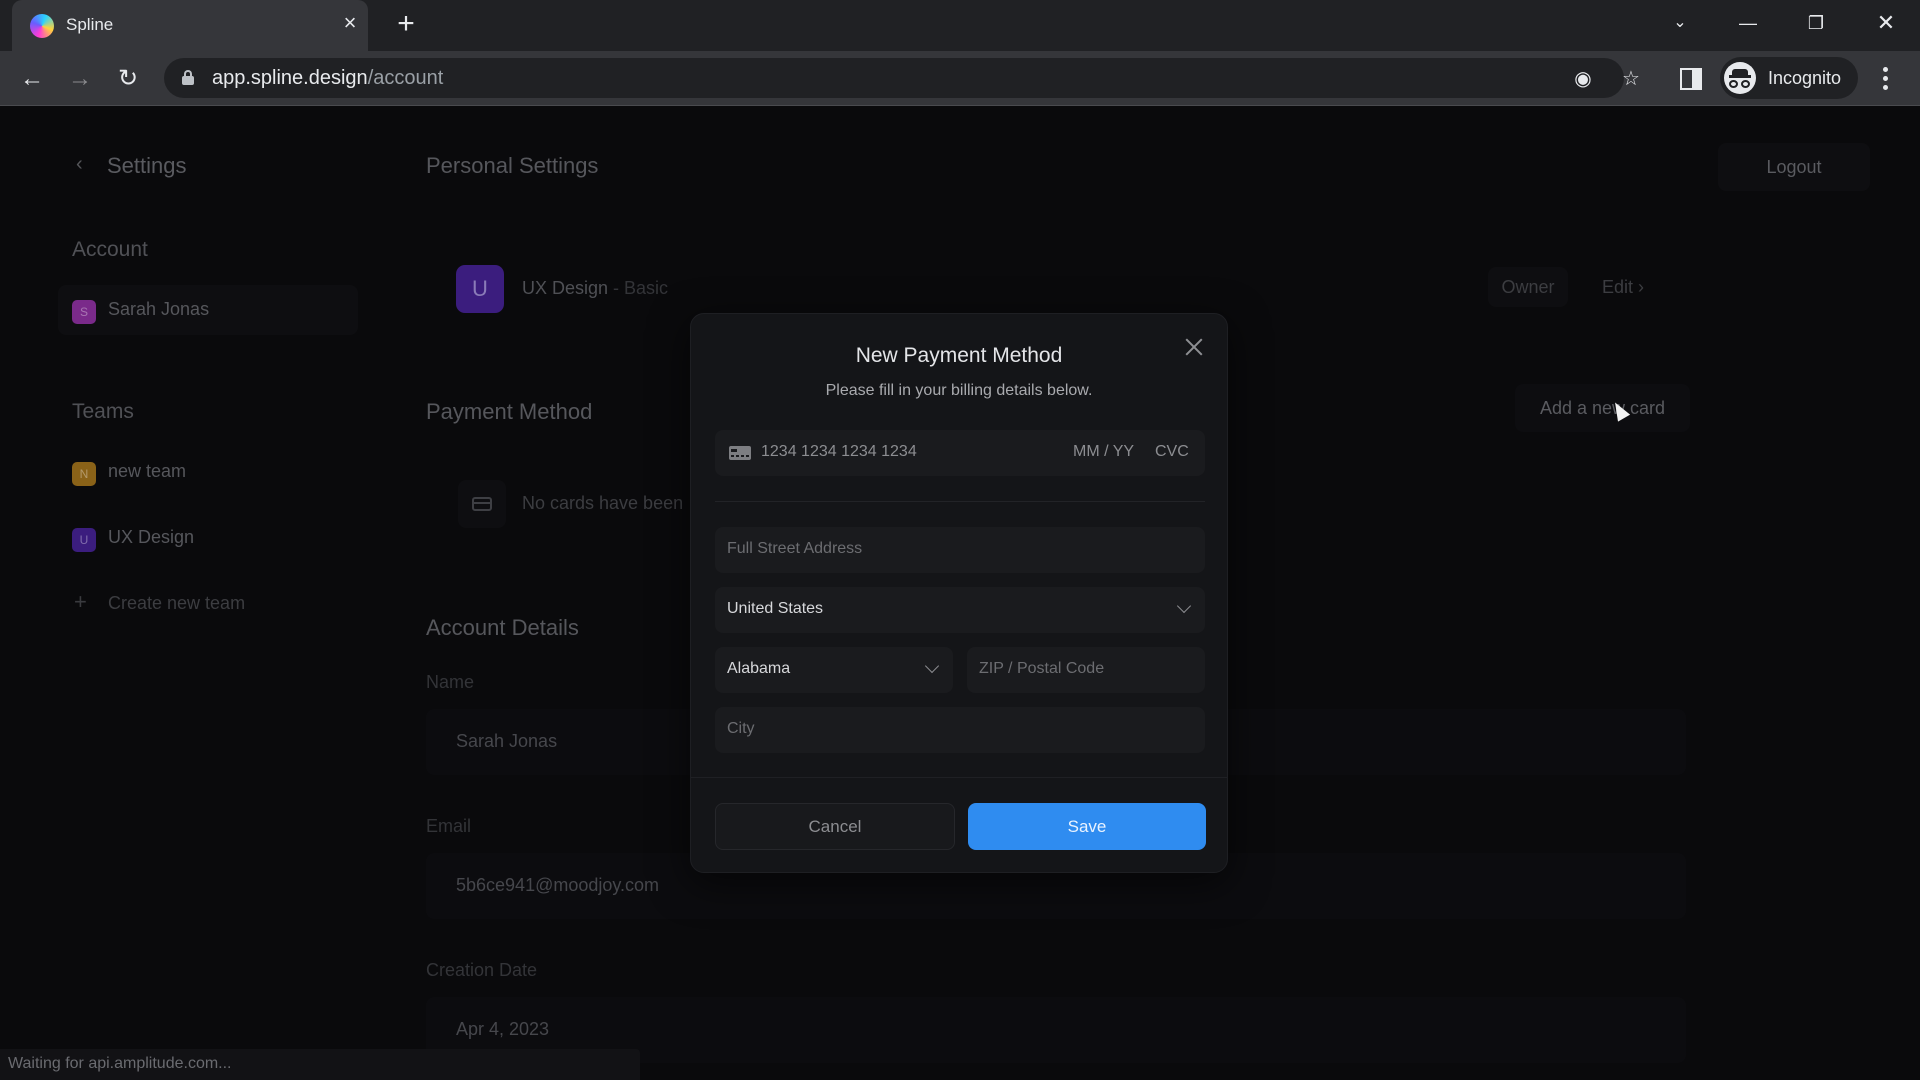 The height and width of the screenshot is (1080, 1920). I want to click on dialog-title: New Payment Method, so click(959, 355).